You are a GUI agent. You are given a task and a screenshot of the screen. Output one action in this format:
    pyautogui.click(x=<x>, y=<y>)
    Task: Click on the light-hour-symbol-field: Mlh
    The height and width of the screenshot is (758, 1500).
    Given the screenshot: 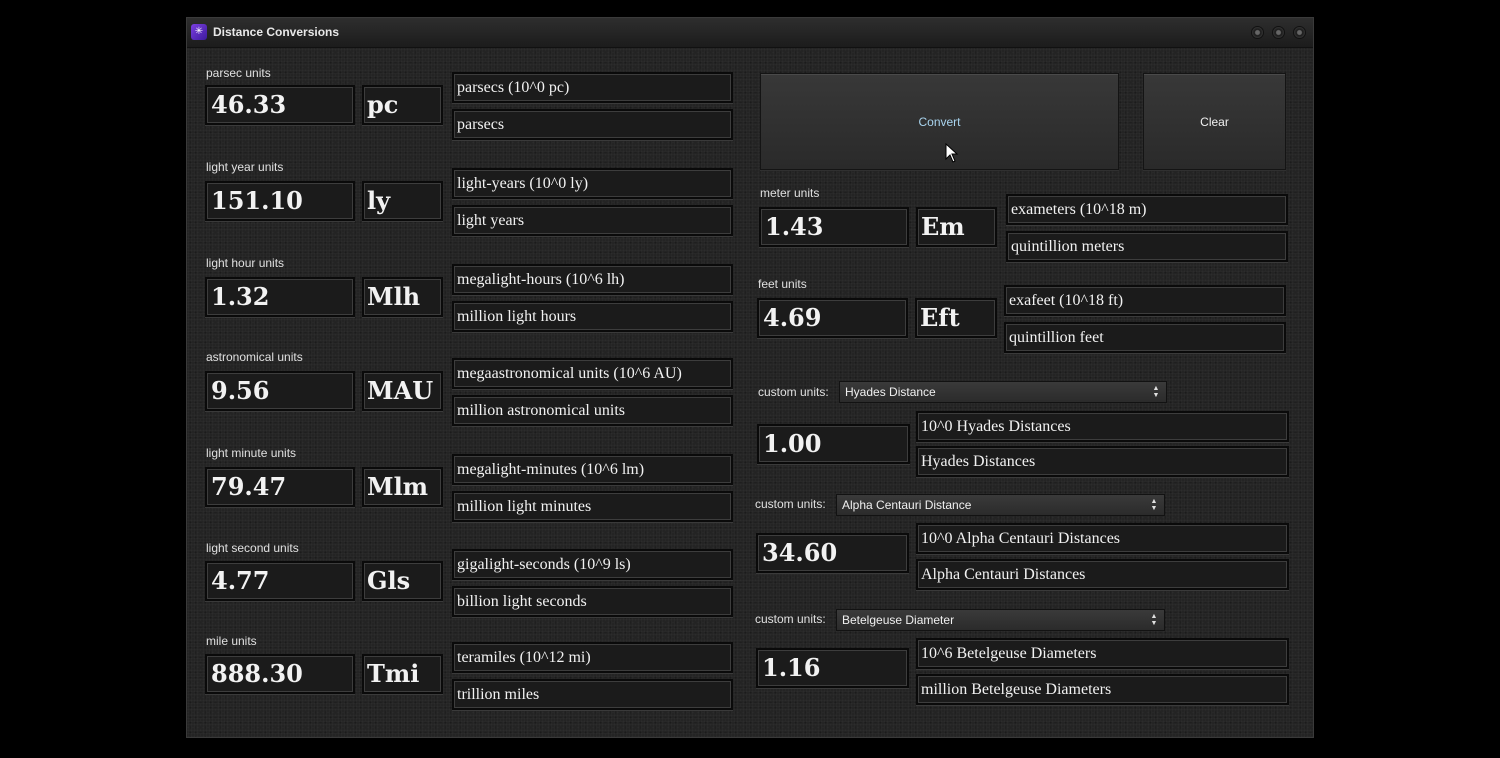 What is the action you would take?
    pyautogui.click(x=402, y=297)
    